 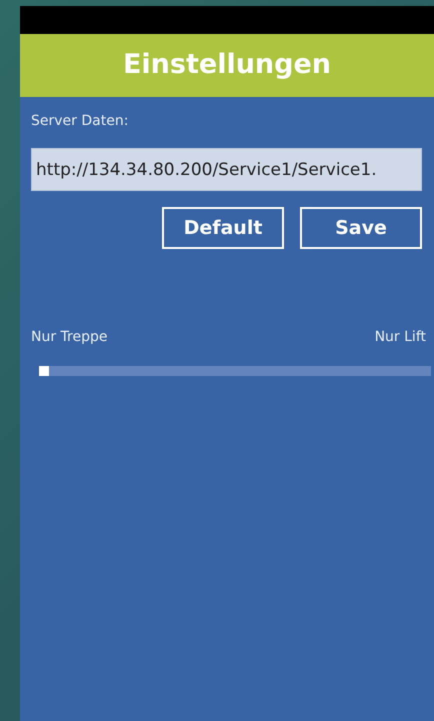 I want to click on server-url-field: http://134.34.80.200/Service1/Service1., so click(x=226, y=169).